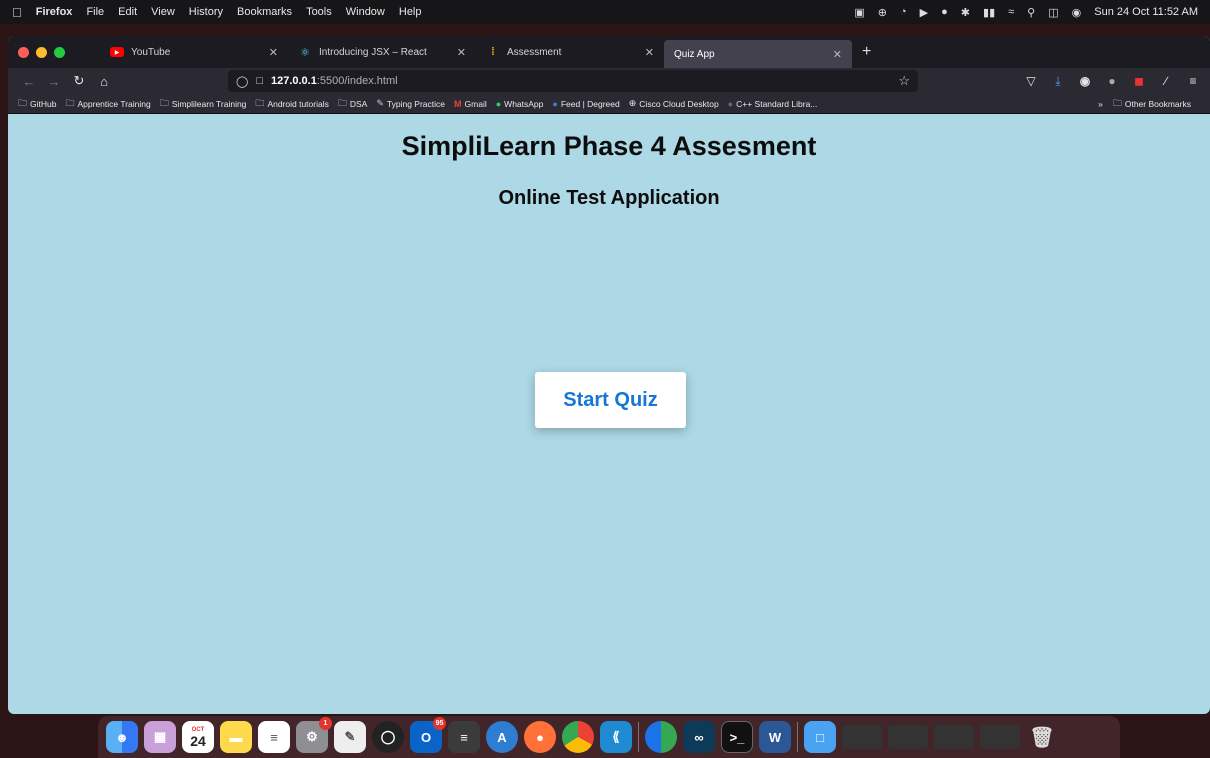 This screenshot has height=758, width=1210. What do you see at coordinates (1077, 12) in the screenshot?
I see `siri-icon: ◉` at bounding box center [1077, 12].